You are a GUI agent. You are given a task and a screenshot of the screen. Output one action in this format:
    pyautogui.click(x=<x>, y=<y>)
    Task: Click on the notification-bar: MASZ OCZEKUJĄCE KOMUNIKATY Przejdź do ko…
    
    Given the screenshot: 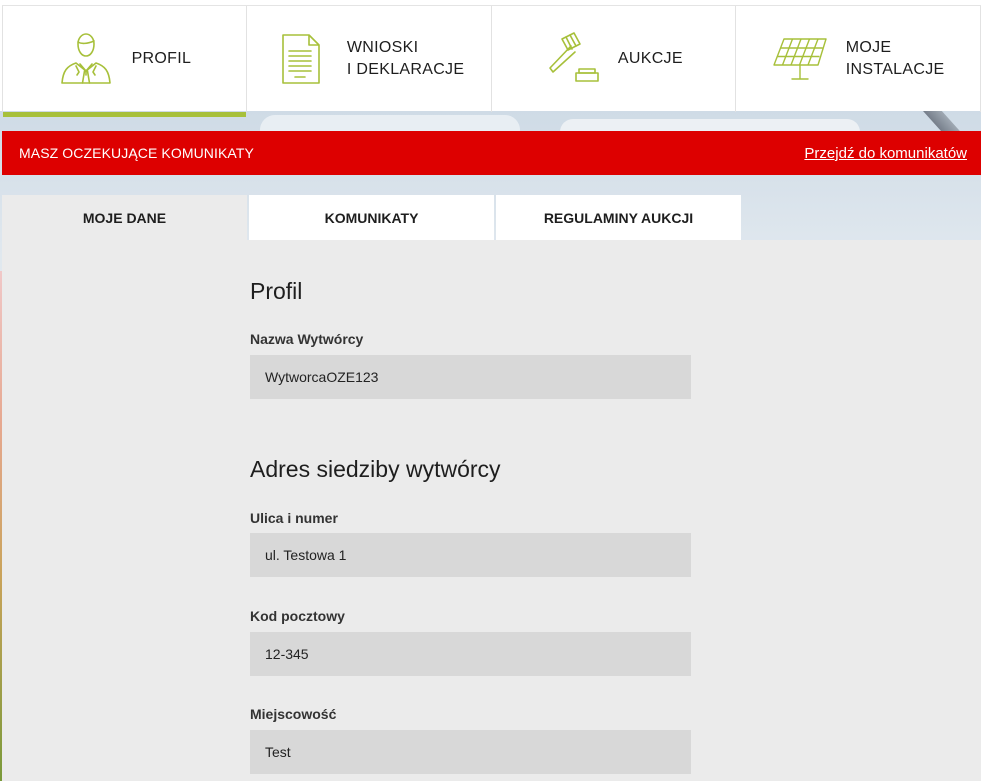 What is the action you would take?
    pyautogui.click(x=491, y=153)
    